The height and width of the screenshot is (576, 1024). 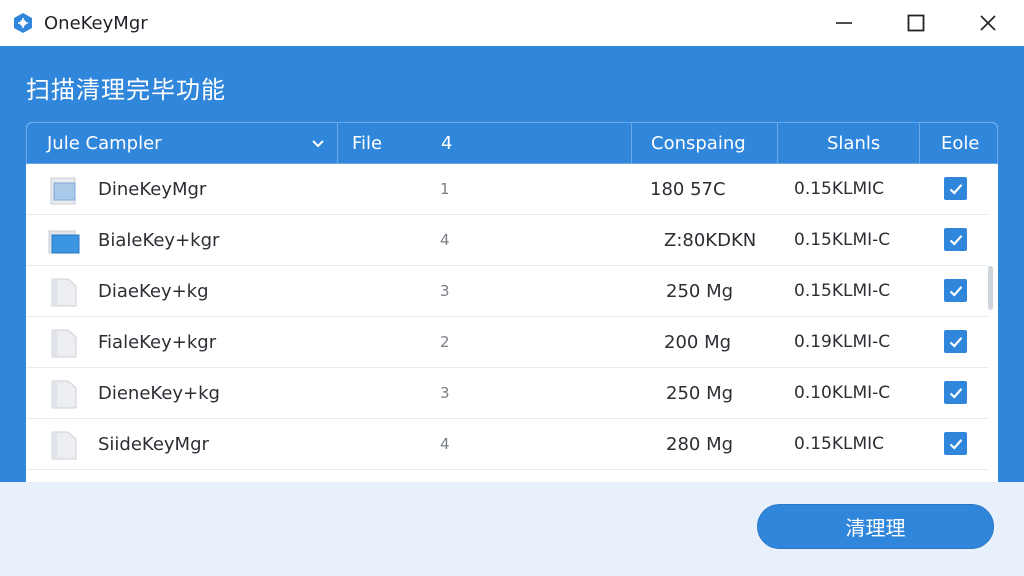 I want to click on column-header-file: File, so click(x=387, y=143).